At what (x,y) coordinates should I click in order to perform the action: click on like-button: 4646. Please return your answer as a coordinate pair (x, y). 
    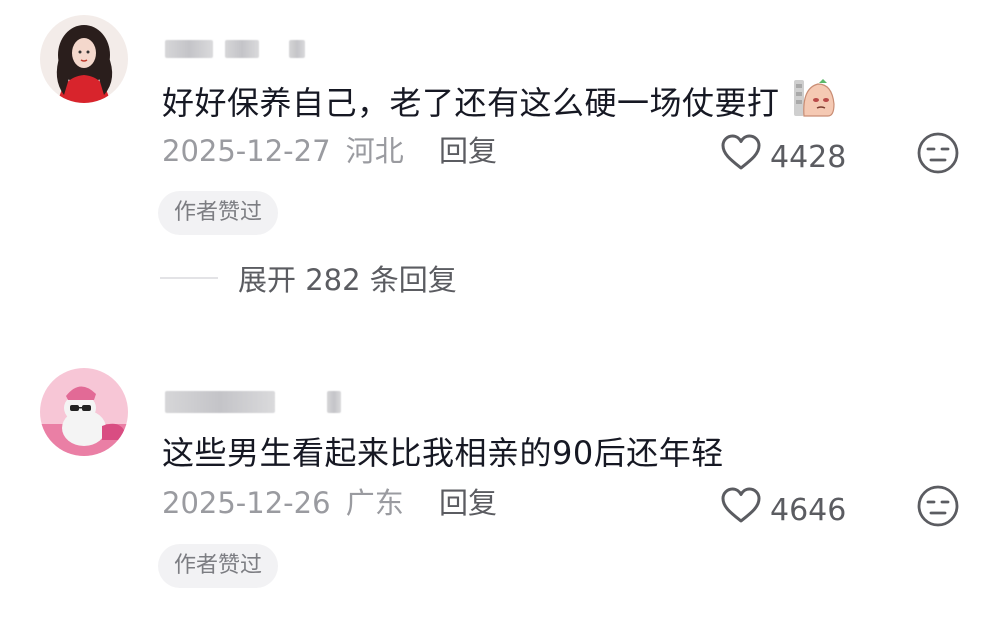
    Looking at the image, I should click on (783, 510).